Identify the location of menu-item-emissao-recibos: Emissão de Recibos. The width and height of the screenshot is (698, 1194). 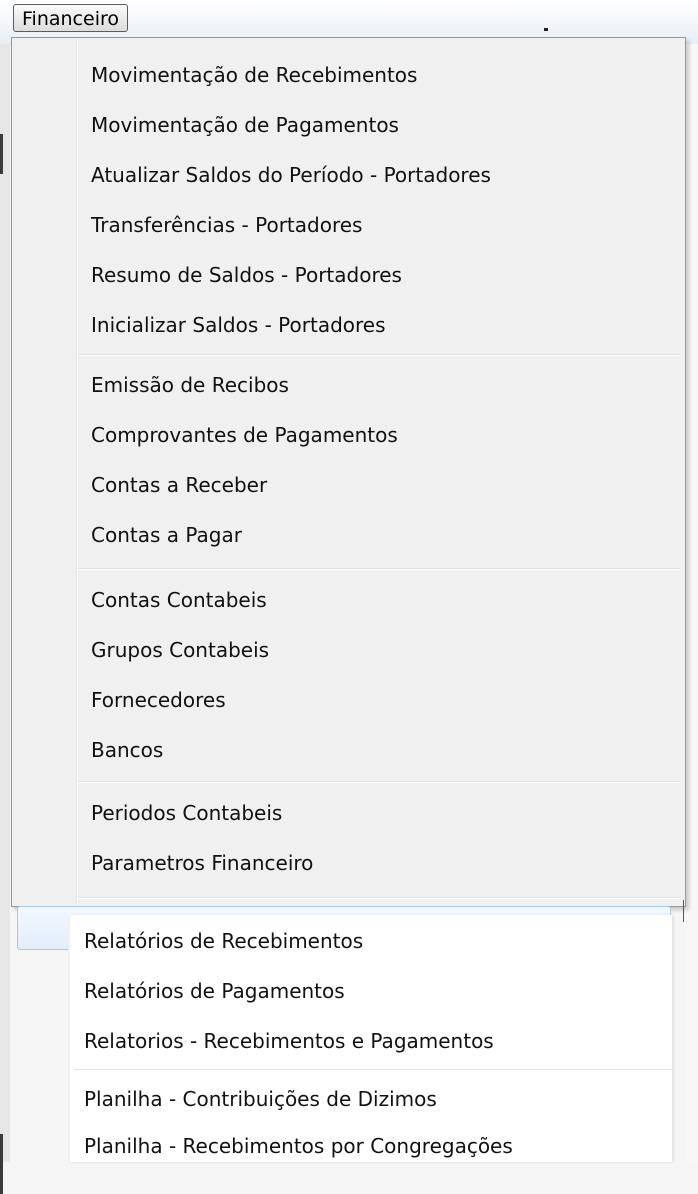
(347, 385).